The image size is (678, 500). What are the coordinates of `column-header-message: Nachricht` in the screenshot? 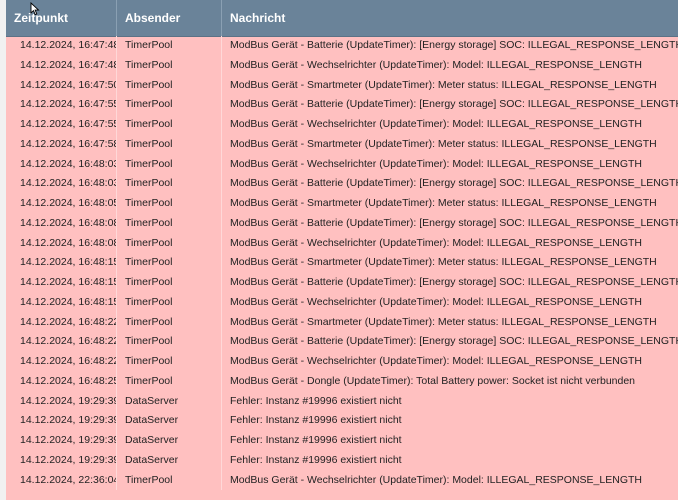 It's located at (450, 18).